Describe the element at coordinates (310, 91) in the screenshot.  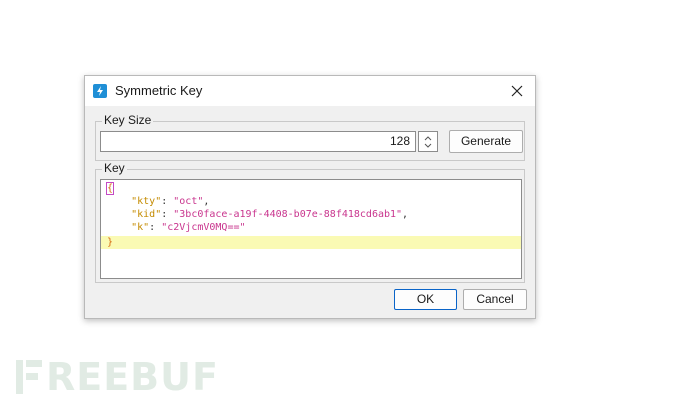
I see `title-bar: Symmetric Key` at that location.